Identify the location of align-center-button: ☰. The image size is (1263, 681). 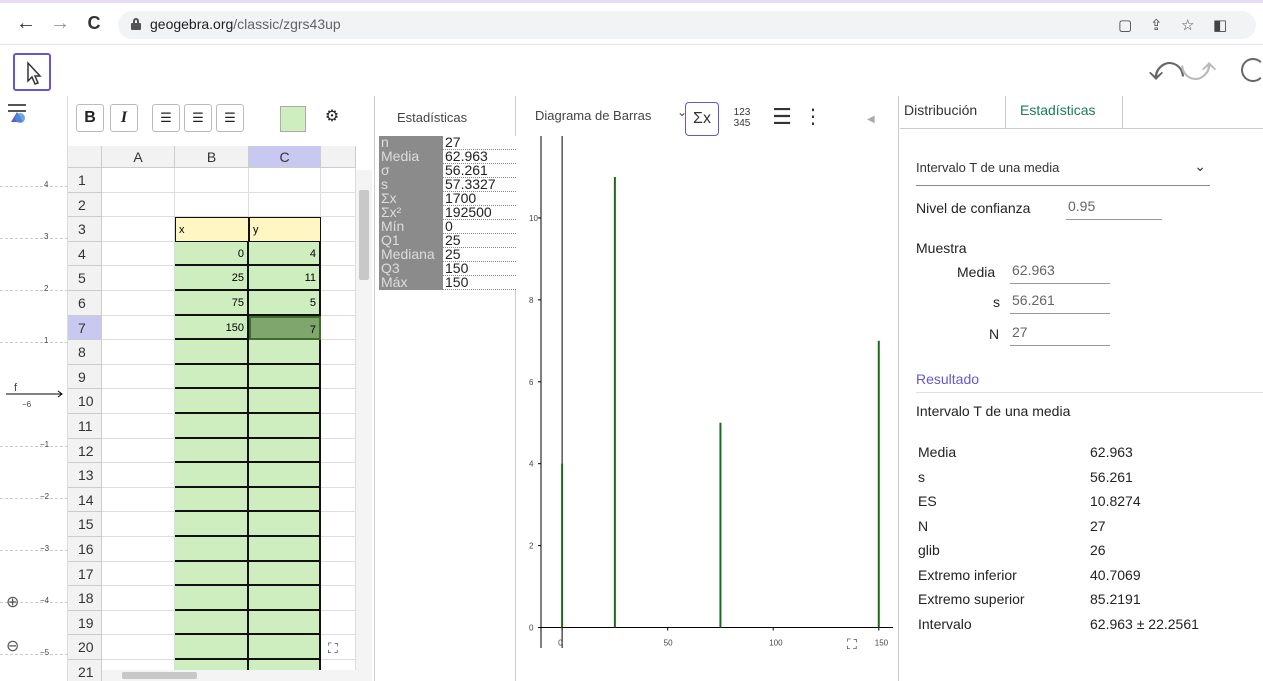
(198, 118).